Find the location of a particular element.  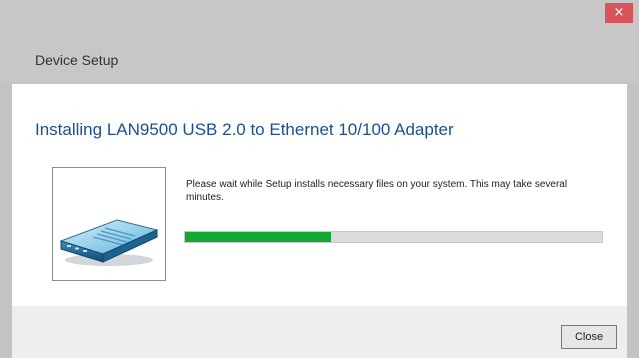

progress-fill is located at coordinates (258, 237).